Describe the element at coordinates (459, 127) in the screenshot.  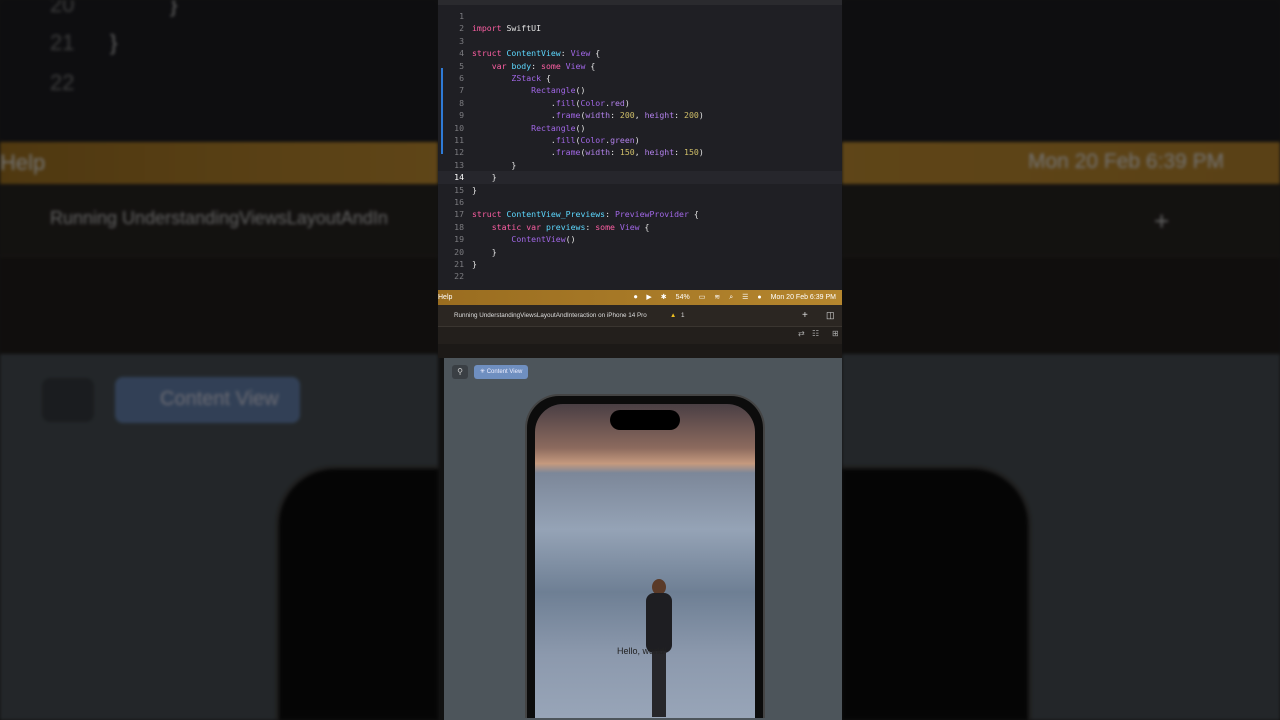
I see `line-number: 10` at that location.